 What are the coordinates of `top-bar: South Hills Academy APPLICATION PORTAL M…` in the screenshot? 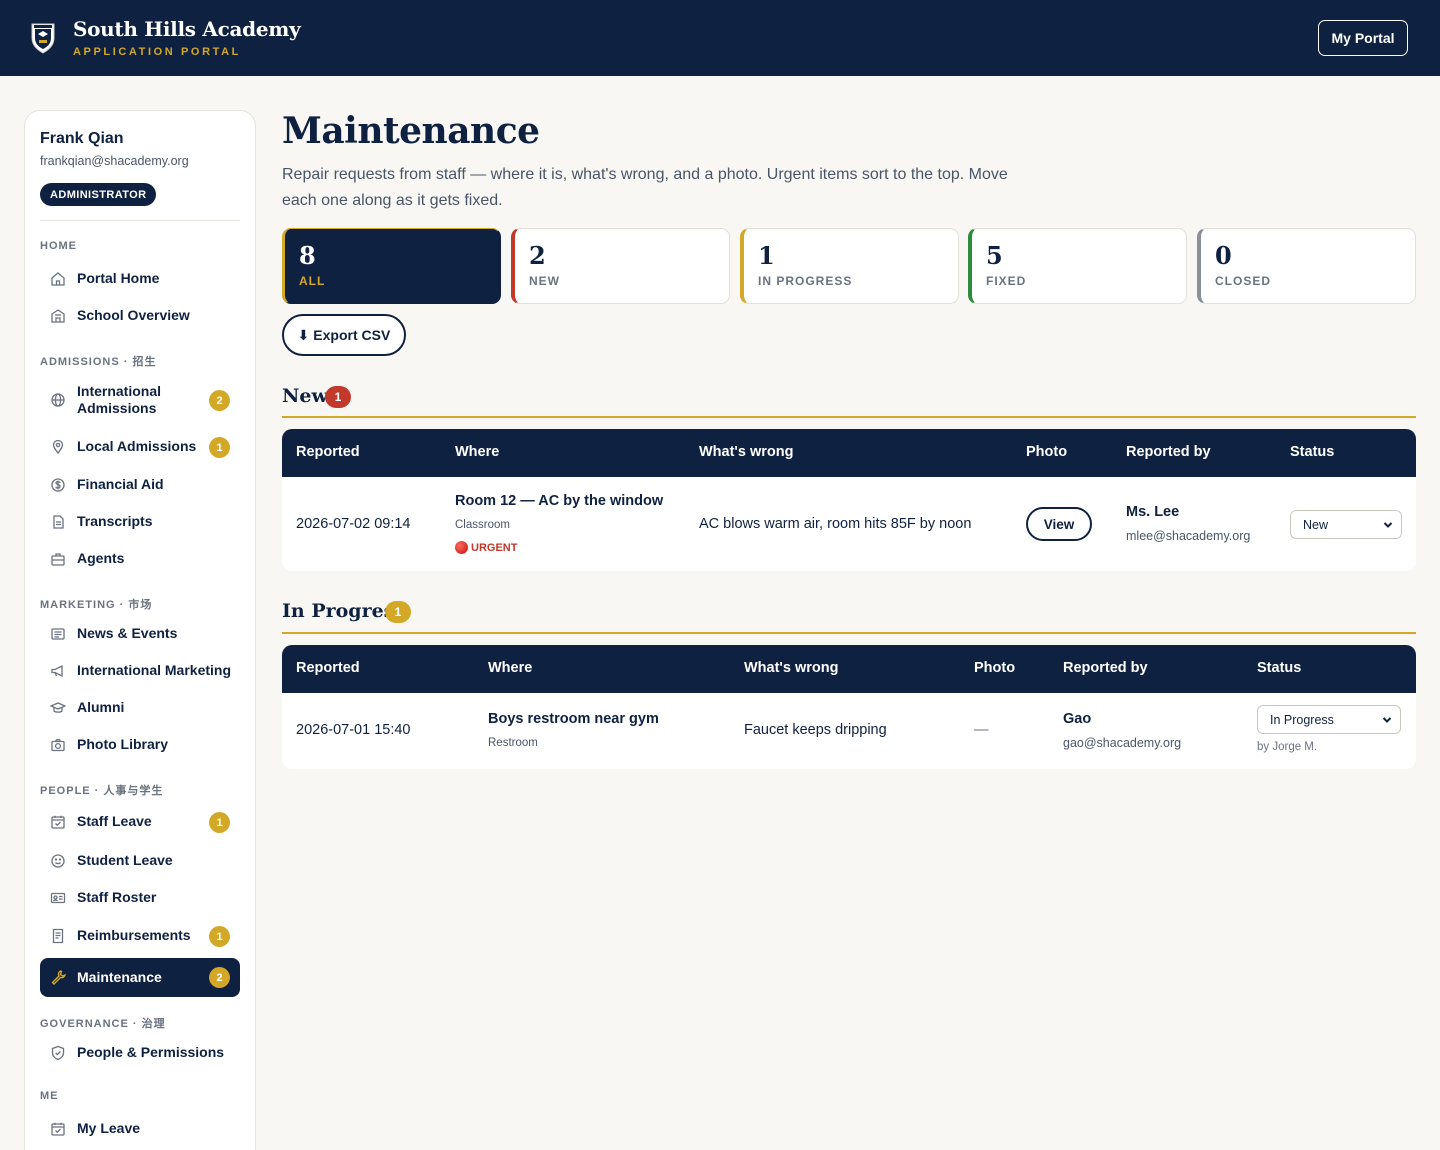 It's located at (720, 38).